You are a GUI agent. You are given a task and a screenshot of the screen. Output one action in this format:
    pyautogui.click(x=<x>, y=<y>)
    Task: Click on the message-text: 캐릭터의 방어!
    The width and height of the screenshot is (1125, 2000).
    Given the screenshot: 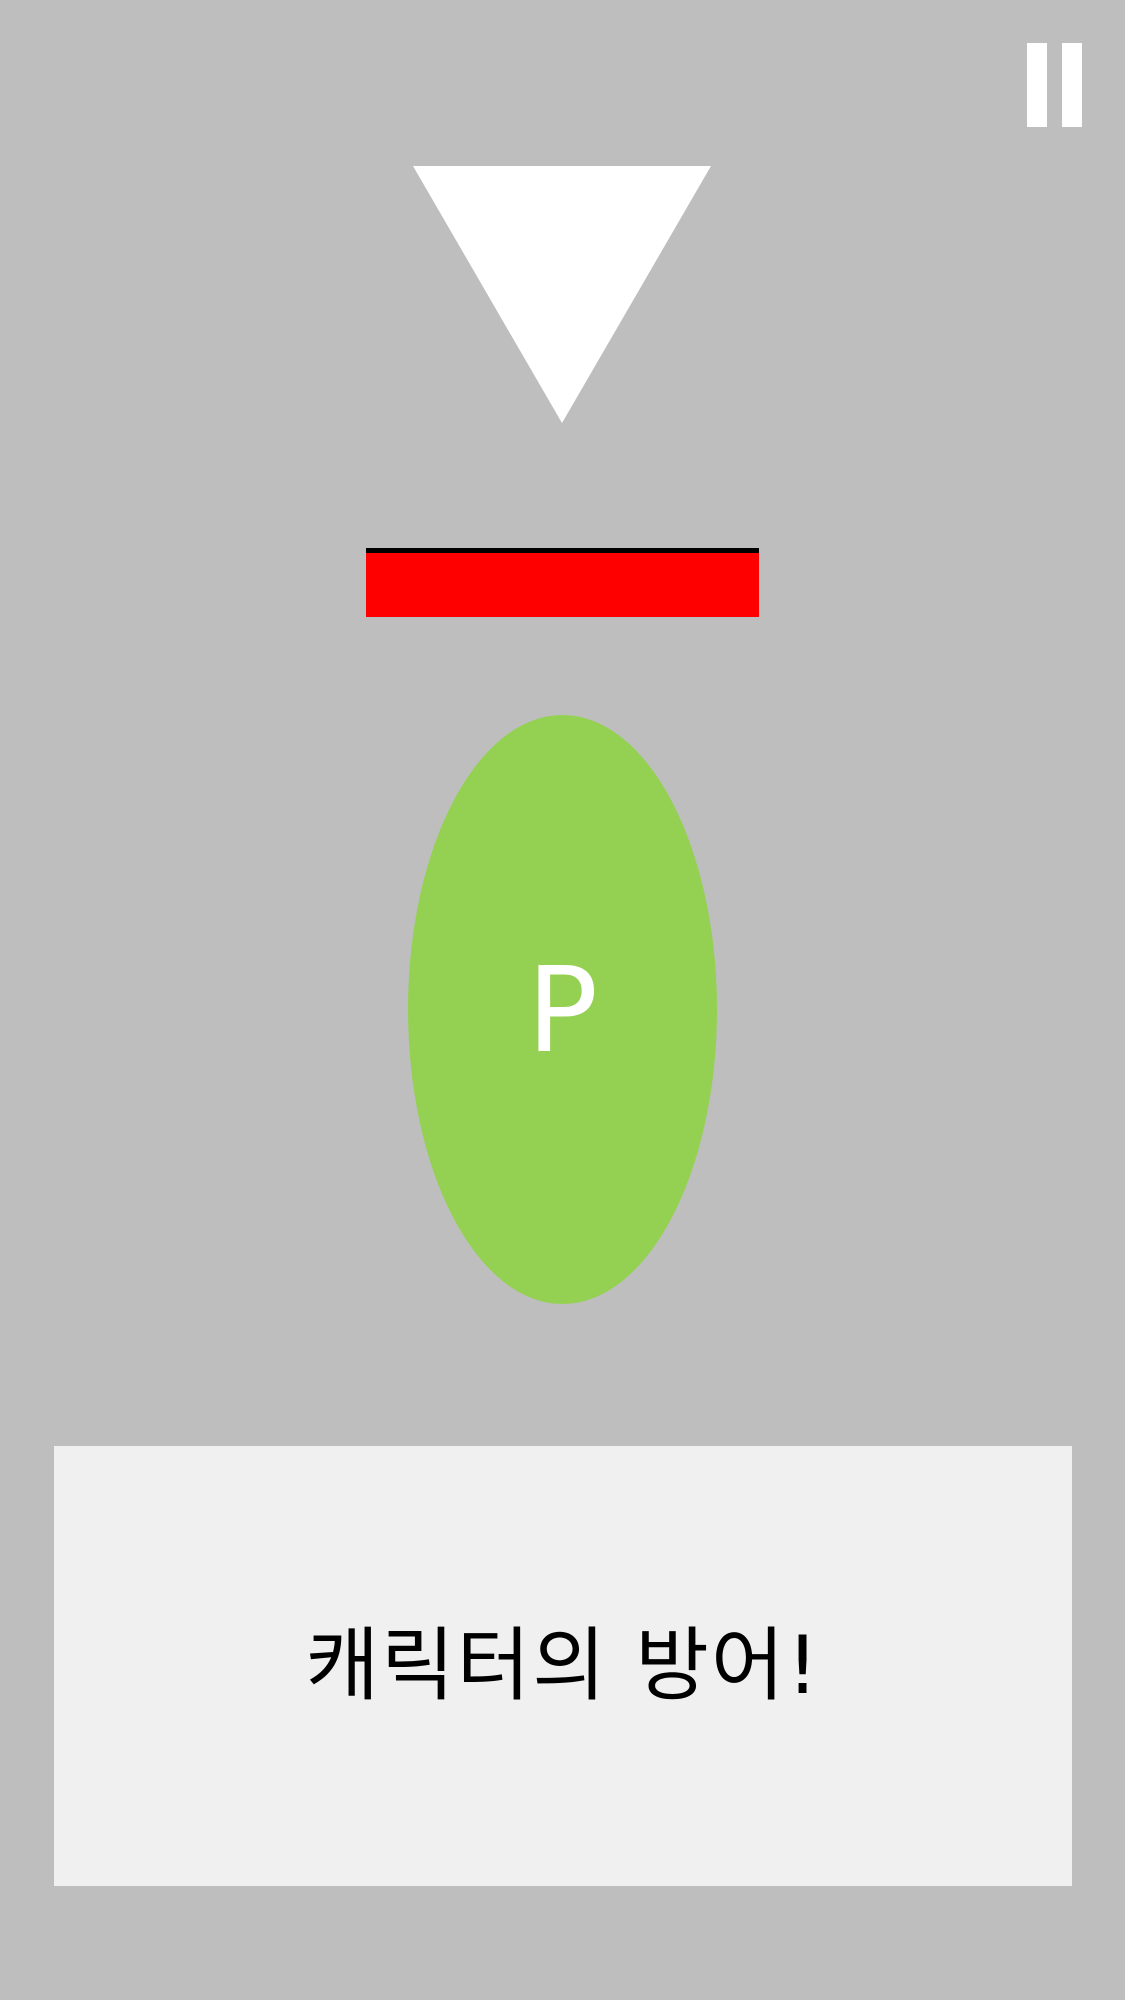 What is the action you would take?
    pyautogui.click(x=563, y=1665)
    